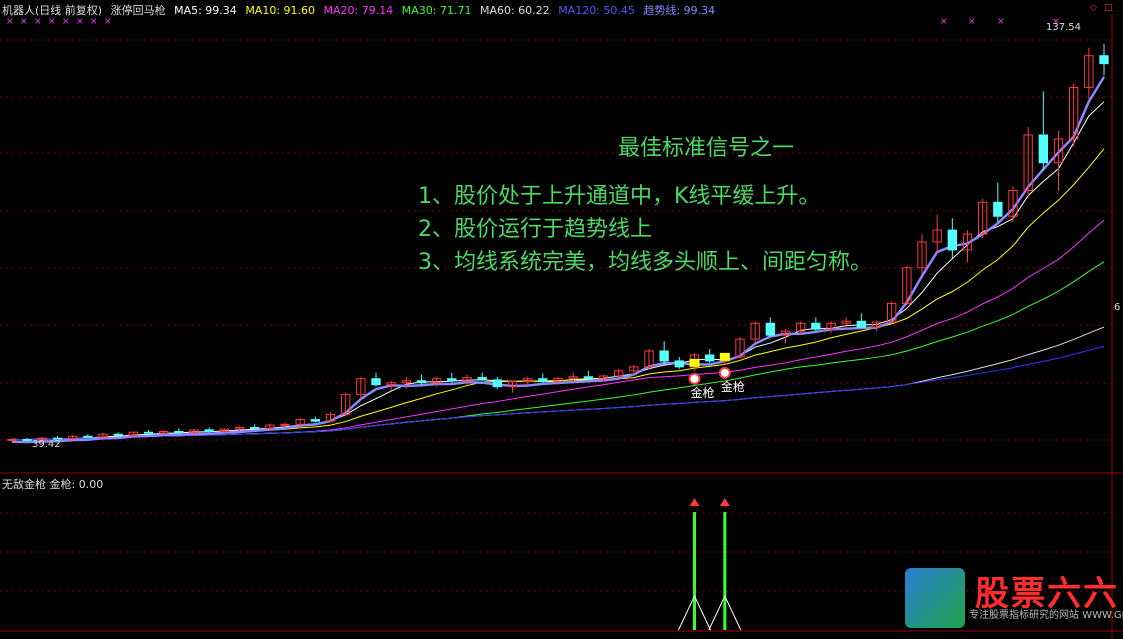  What do you see at coordinates (205, 10) in the screenshot?
I see `ma5-readout: MA5: 99.34` at bounding box center [205, 10].